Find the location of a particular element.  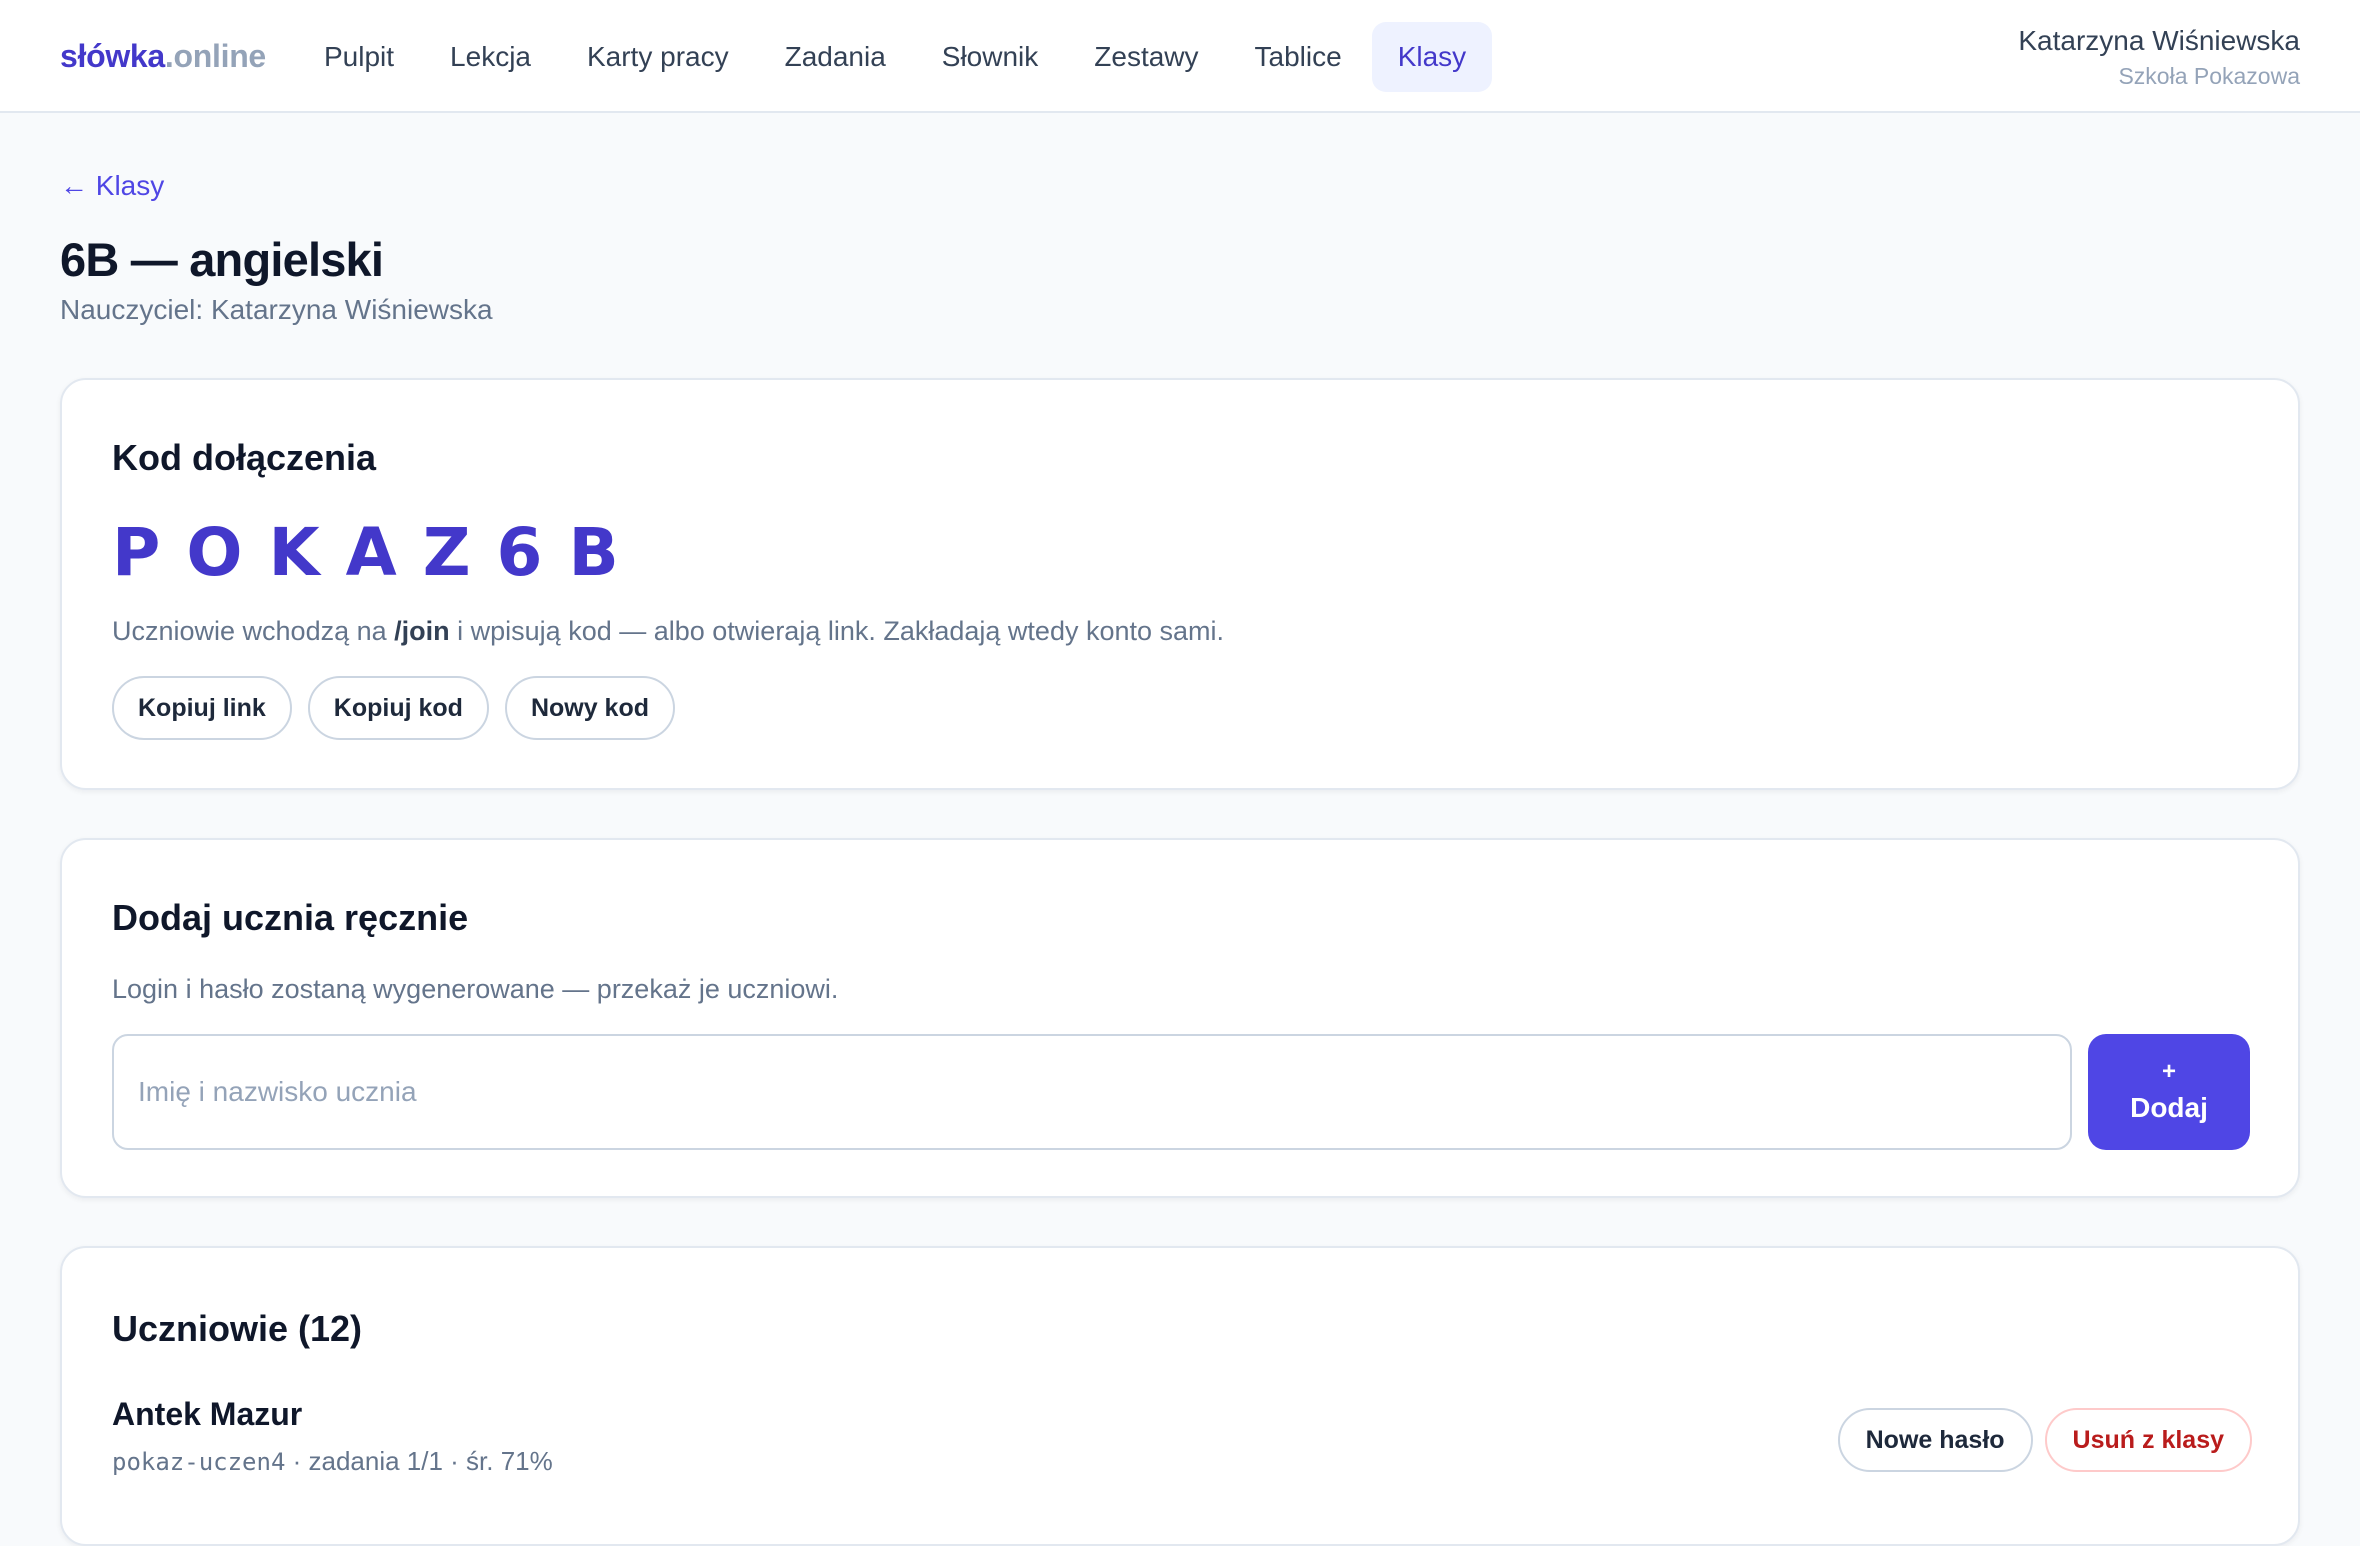

join-code-value: POKAZ6B is located at coordinates (378, 552).